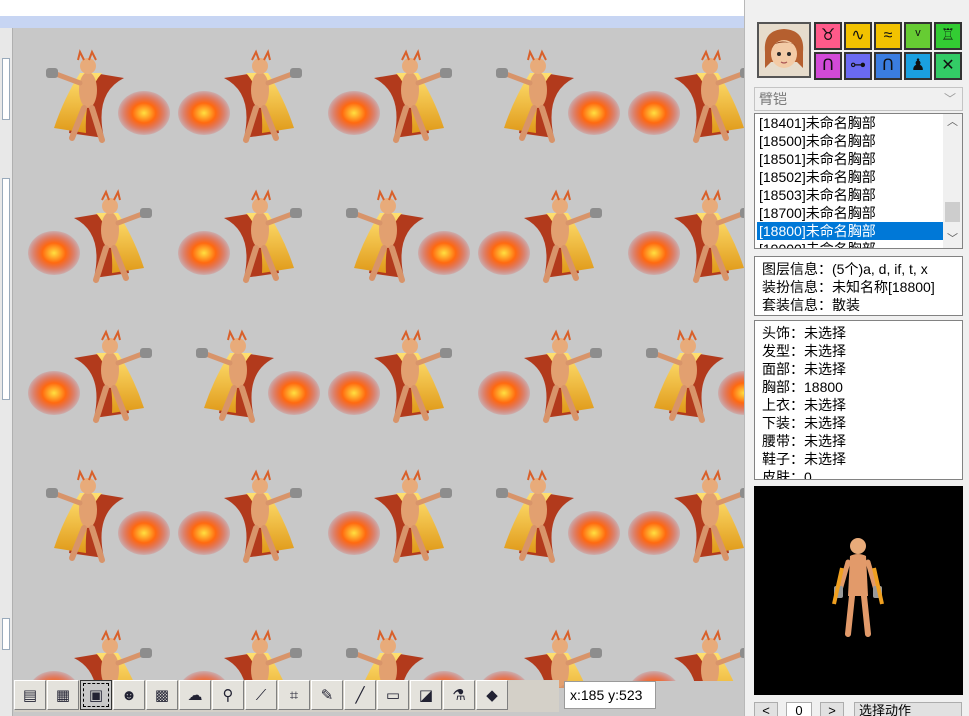 The height and width of the screenshot is (716, 969). What do you see at coordinates (850, 244) in the screenshot?
I see `list-item: [19000]未命名胸部` at bounding box center [850, 244].